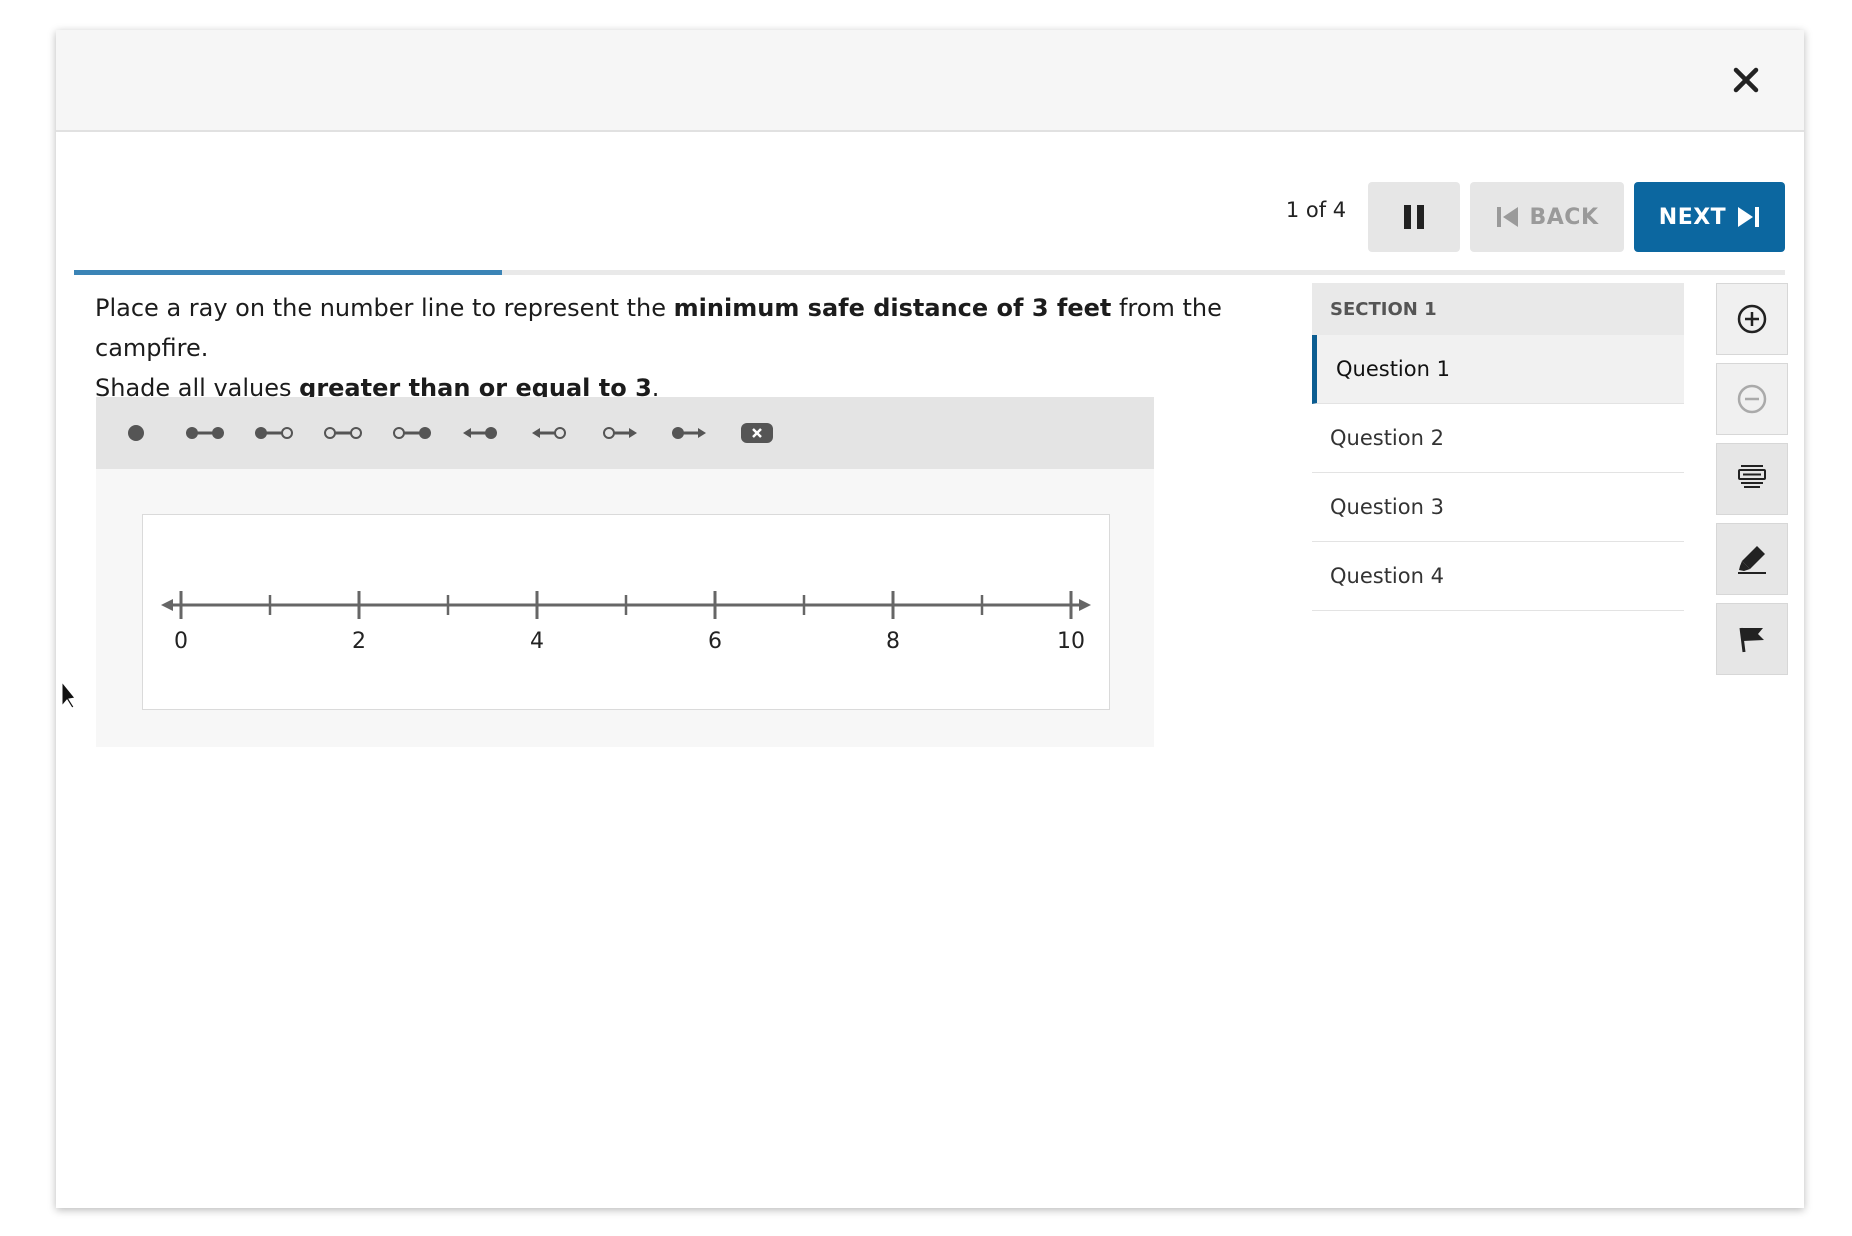 Image resolution: width=1852 pixels, height=1236 pixels. I want to click on tick-label: 2, so click(359, 641).